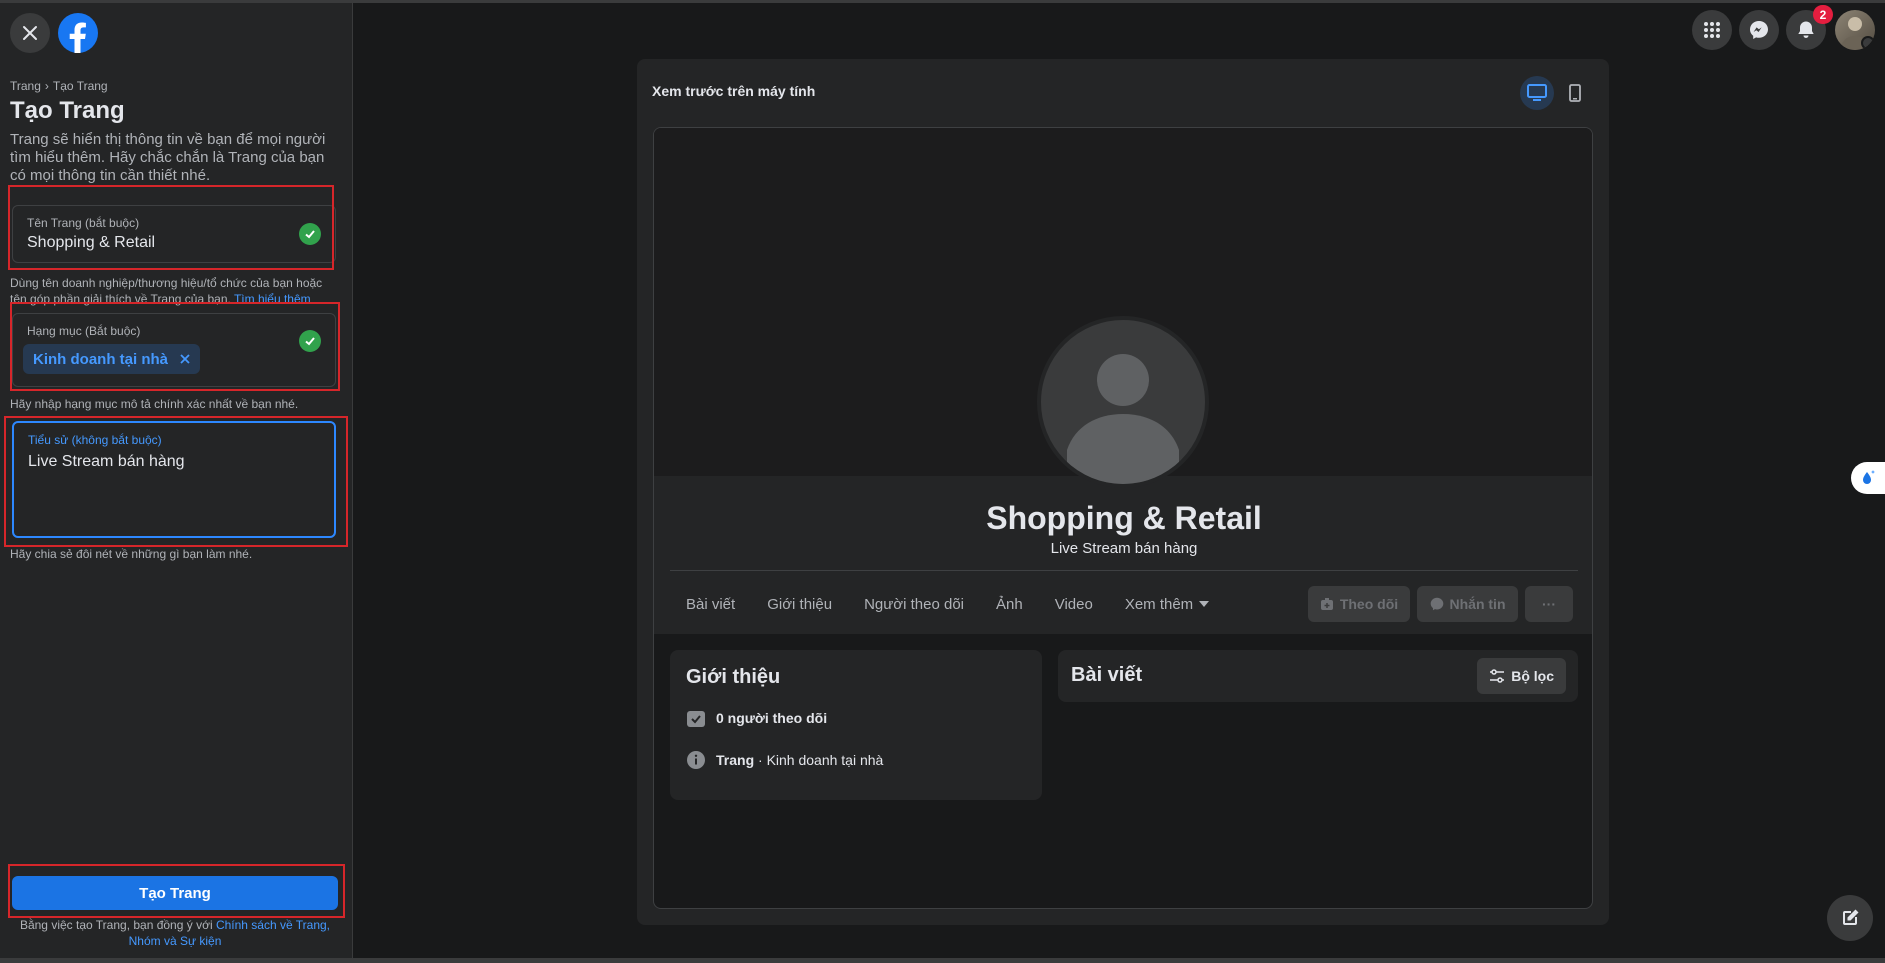  I want to click on tab-posts: Bài viết, so click(710, 604).